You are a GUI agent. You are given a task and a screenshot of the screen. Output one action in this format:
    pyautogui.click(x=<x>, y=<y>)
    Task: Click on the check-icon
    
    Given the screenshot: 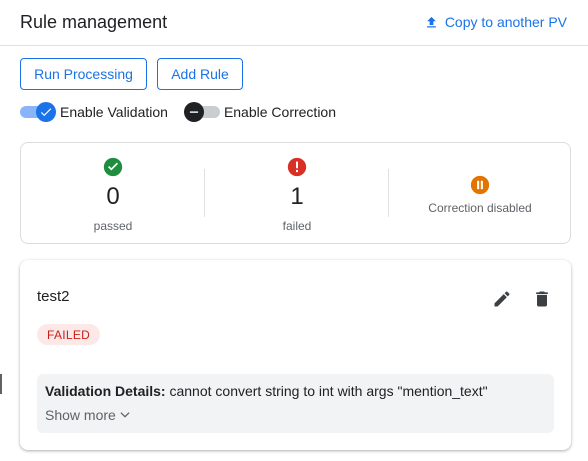 What is the action you would take?
    pyautogui.click(x=46, y=112)
    